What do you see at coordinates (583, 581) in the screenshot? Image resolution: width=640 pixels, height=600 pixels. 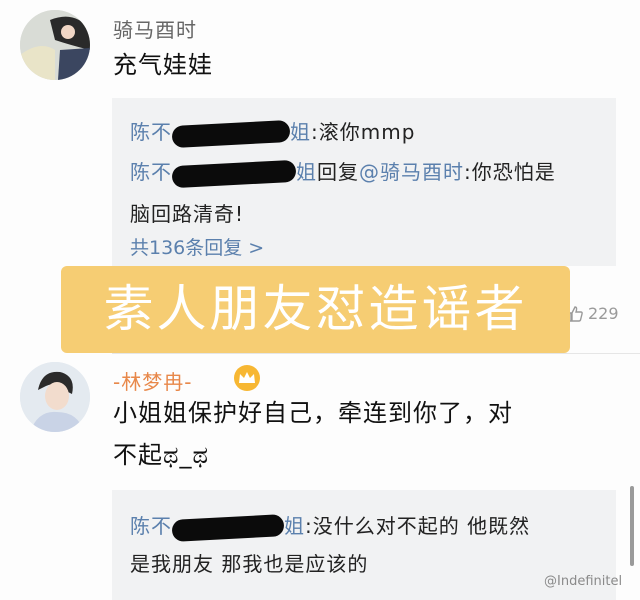 I see `watermark: @Indefinitel` at bounding box center [583, 581].